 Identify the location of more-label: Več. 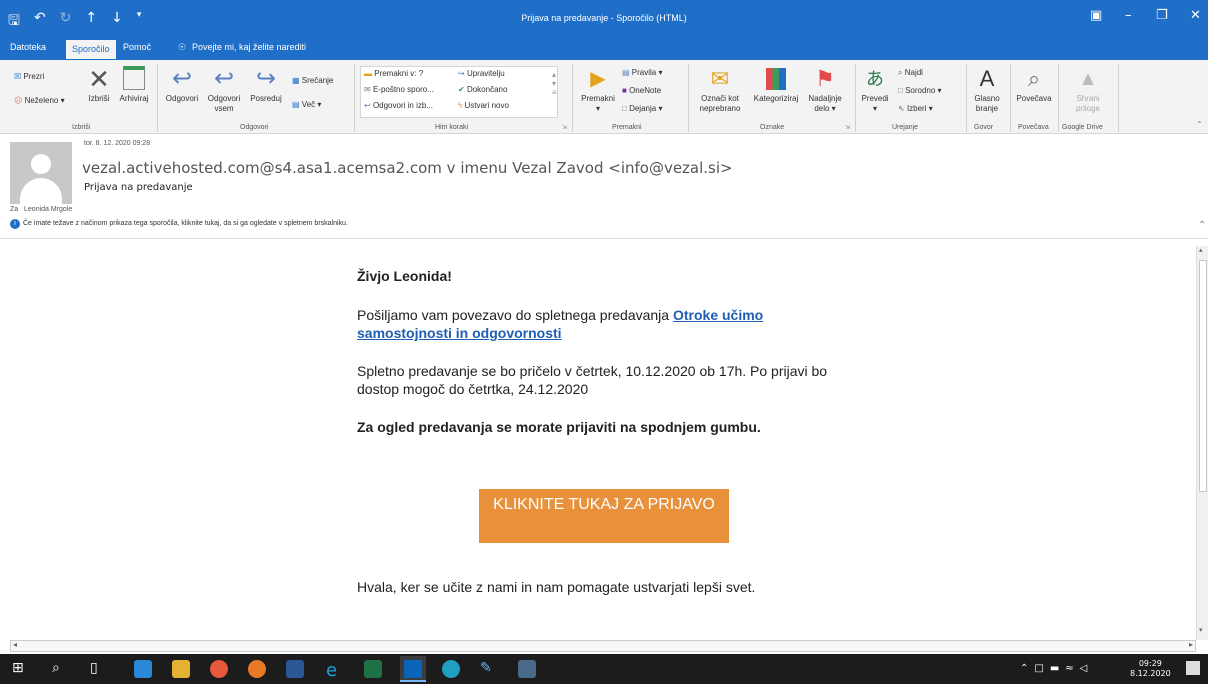
(308, 104).